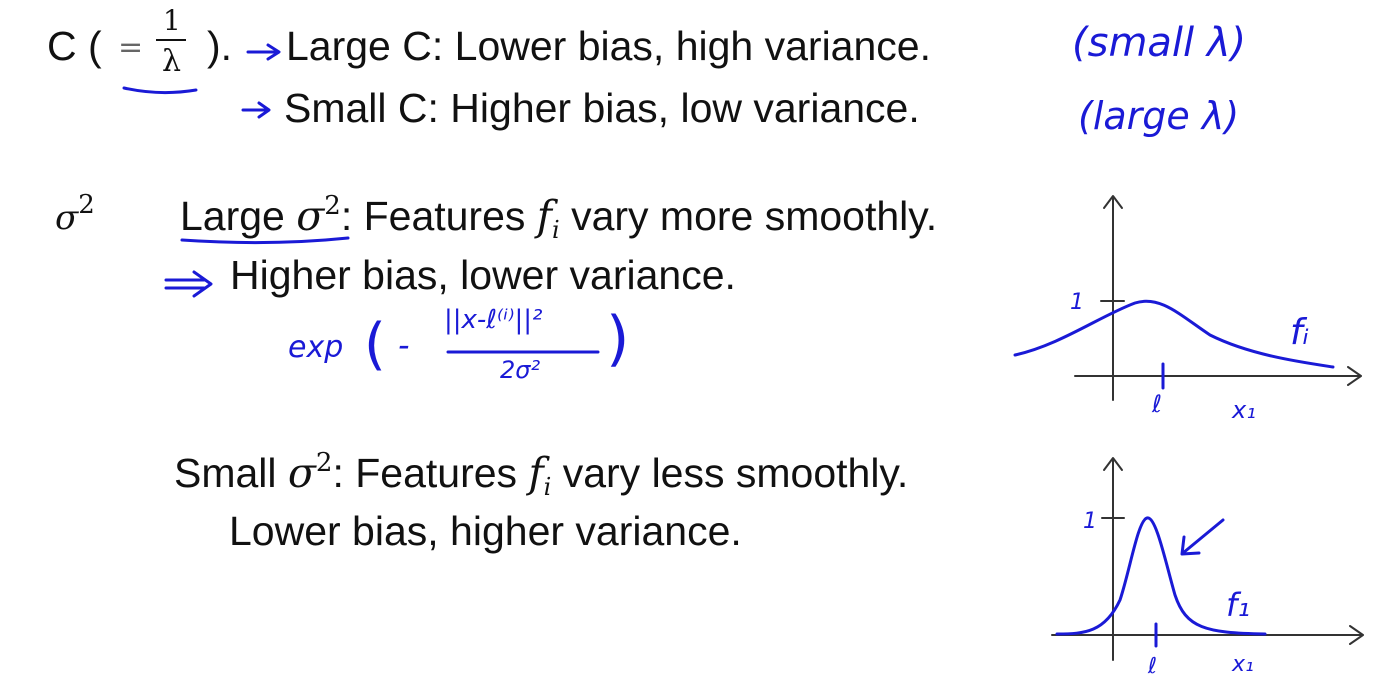 This screenshot has width=1399, height=690. Describe the element at coordinates (1174, 334) in the screenshot. I see `graph1-curve` at that location.